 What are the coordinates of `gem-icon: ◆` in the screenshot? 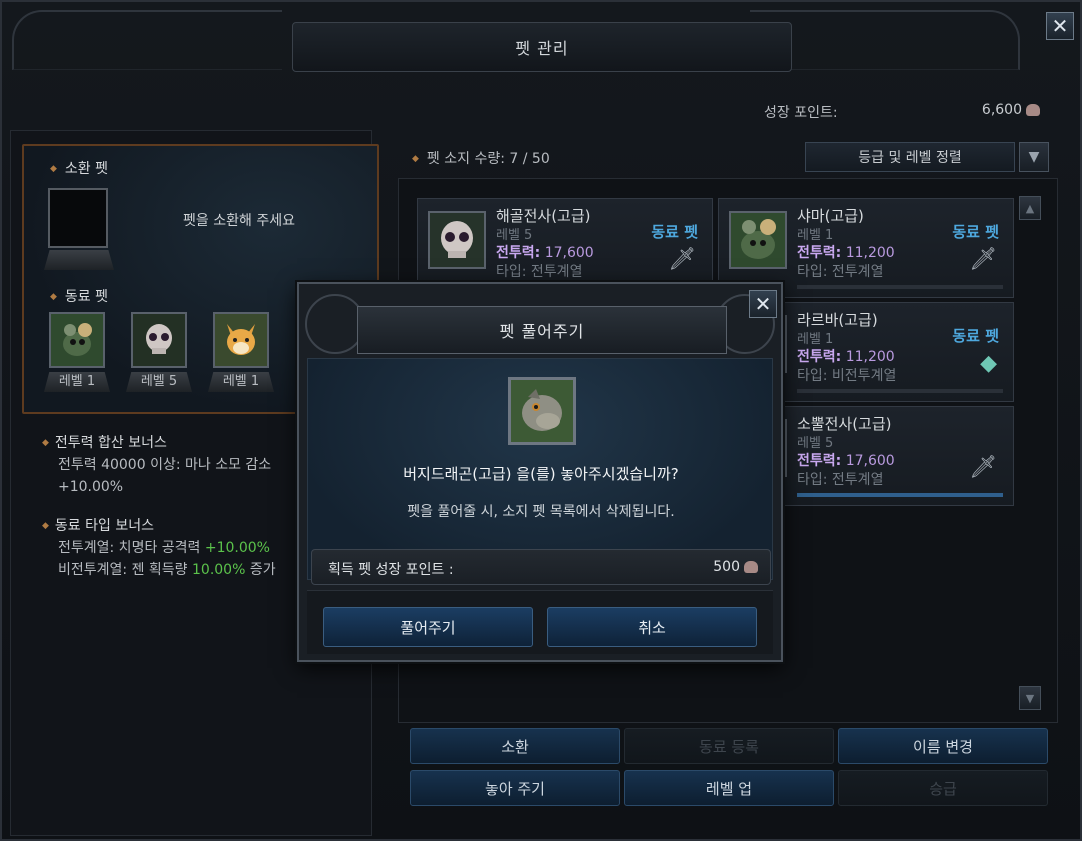 It's located at (988, 363).